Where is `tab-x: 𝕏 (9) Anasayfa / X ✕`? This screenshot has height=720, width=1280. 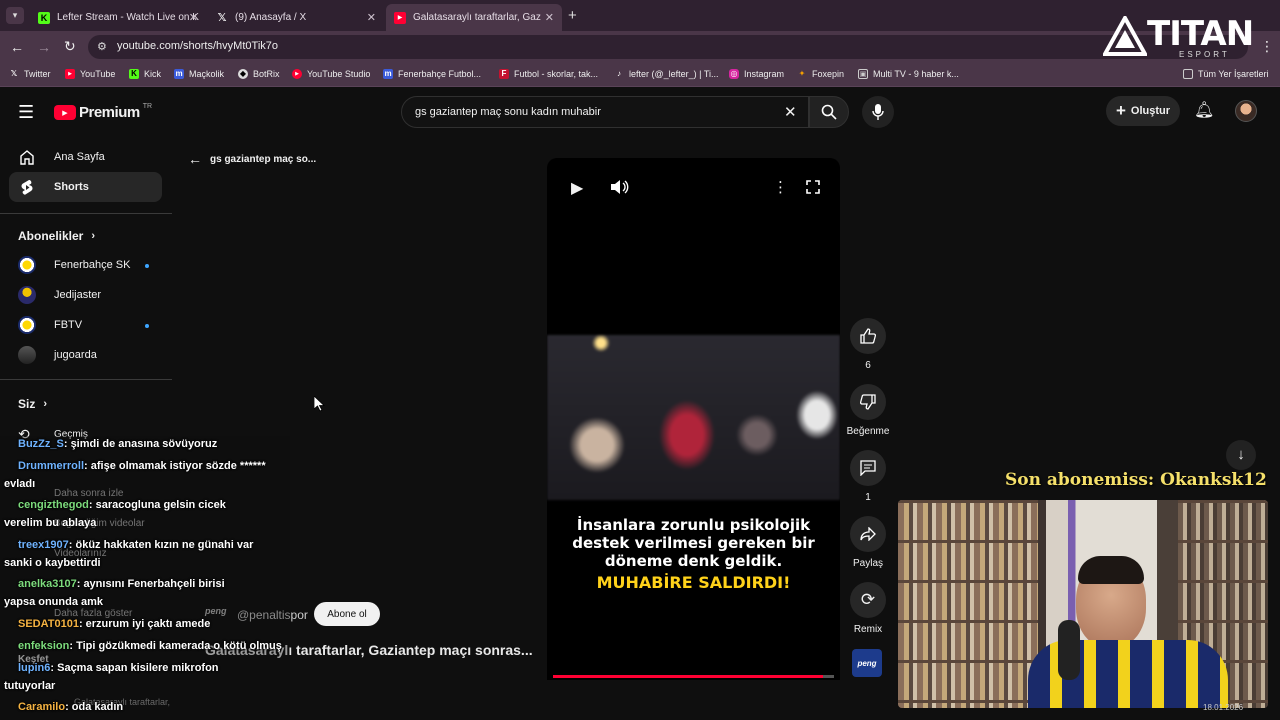
tab-x: 𝕏 (9) Anasayfa / X ✕ is located at coordinates (296, 17).